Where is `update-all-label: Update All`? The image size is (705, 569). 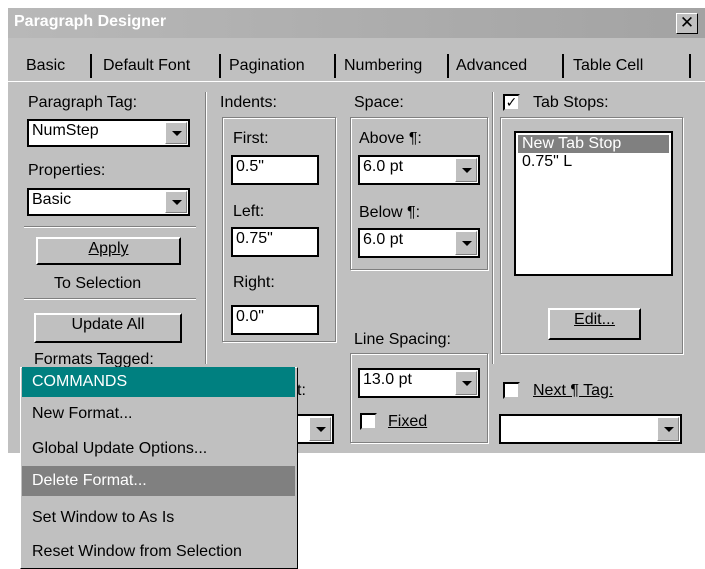
update-all-label: Update All is located at coordinates (108, 324).